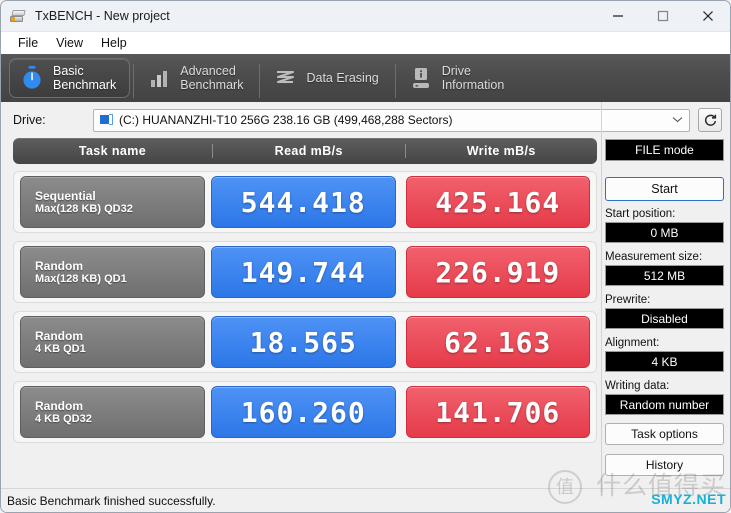 This screenshot has width=731, height=513. Describe the element at coordinates (664, 361) in the screenshot. I see `alignment-value: 4 KB` at that location.